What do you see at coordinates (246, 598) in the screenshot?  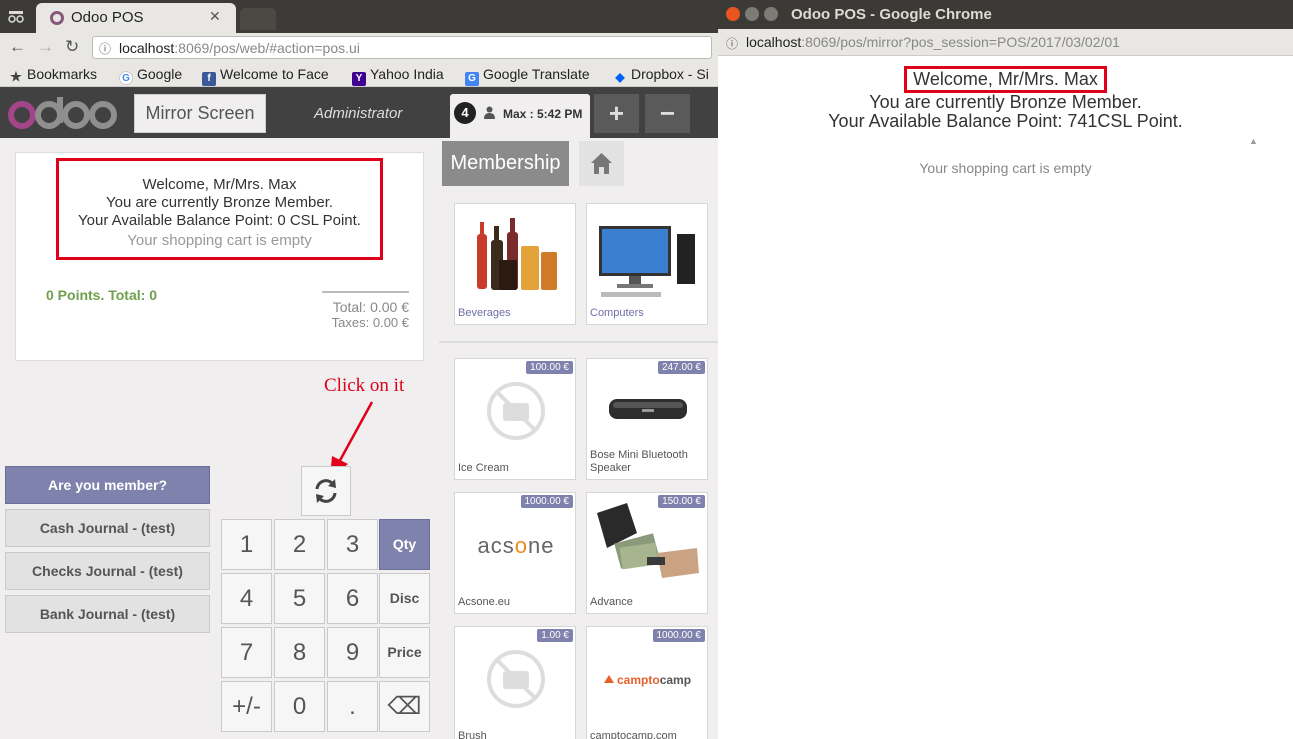 I see `numpad-key-4: 4` at bounding box center [246, 598].